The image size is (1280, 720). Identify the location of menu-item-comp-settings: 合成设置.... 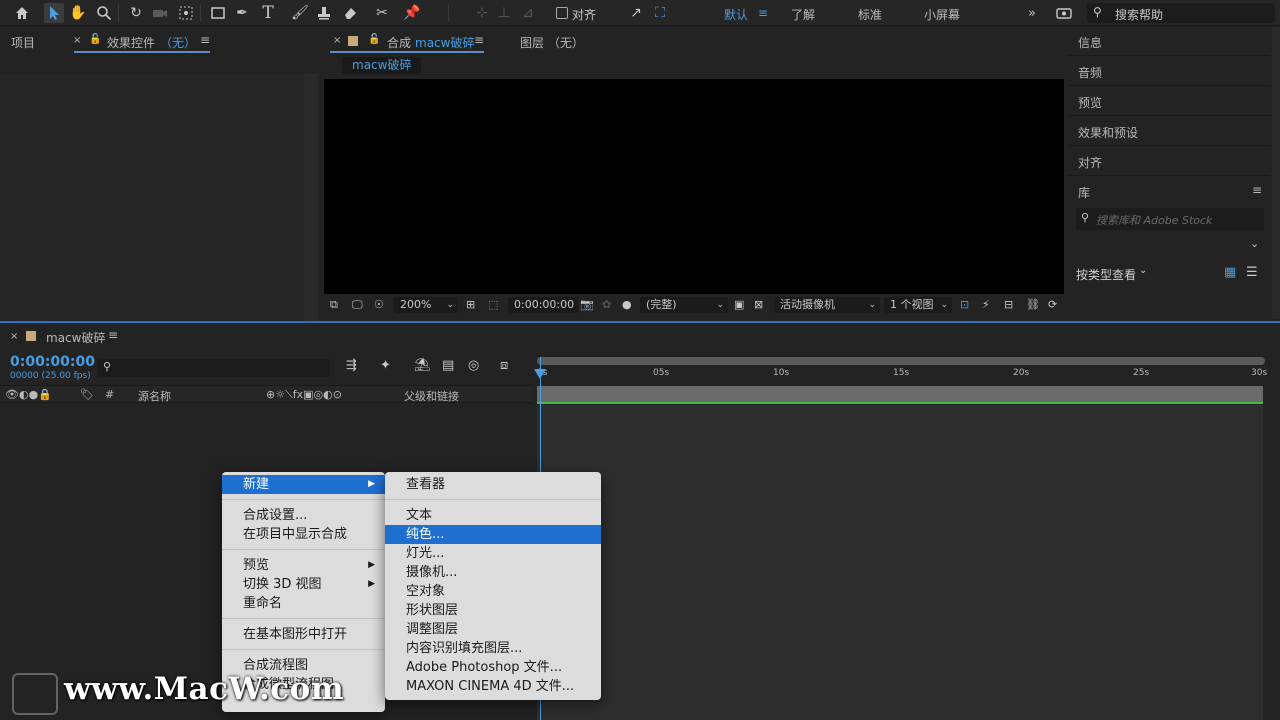
(303, 515).